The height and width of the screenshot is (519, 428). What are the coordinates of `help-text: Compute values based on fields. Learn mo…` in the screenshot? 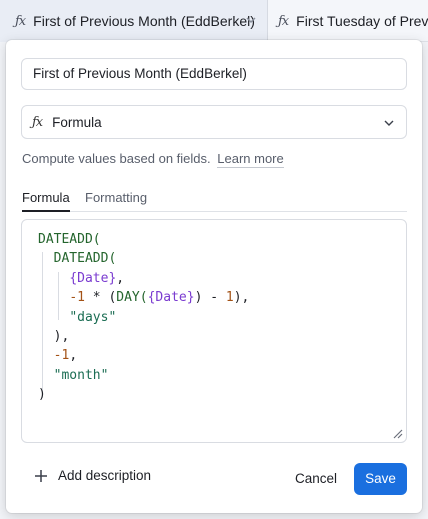 It's located at (153, 159).